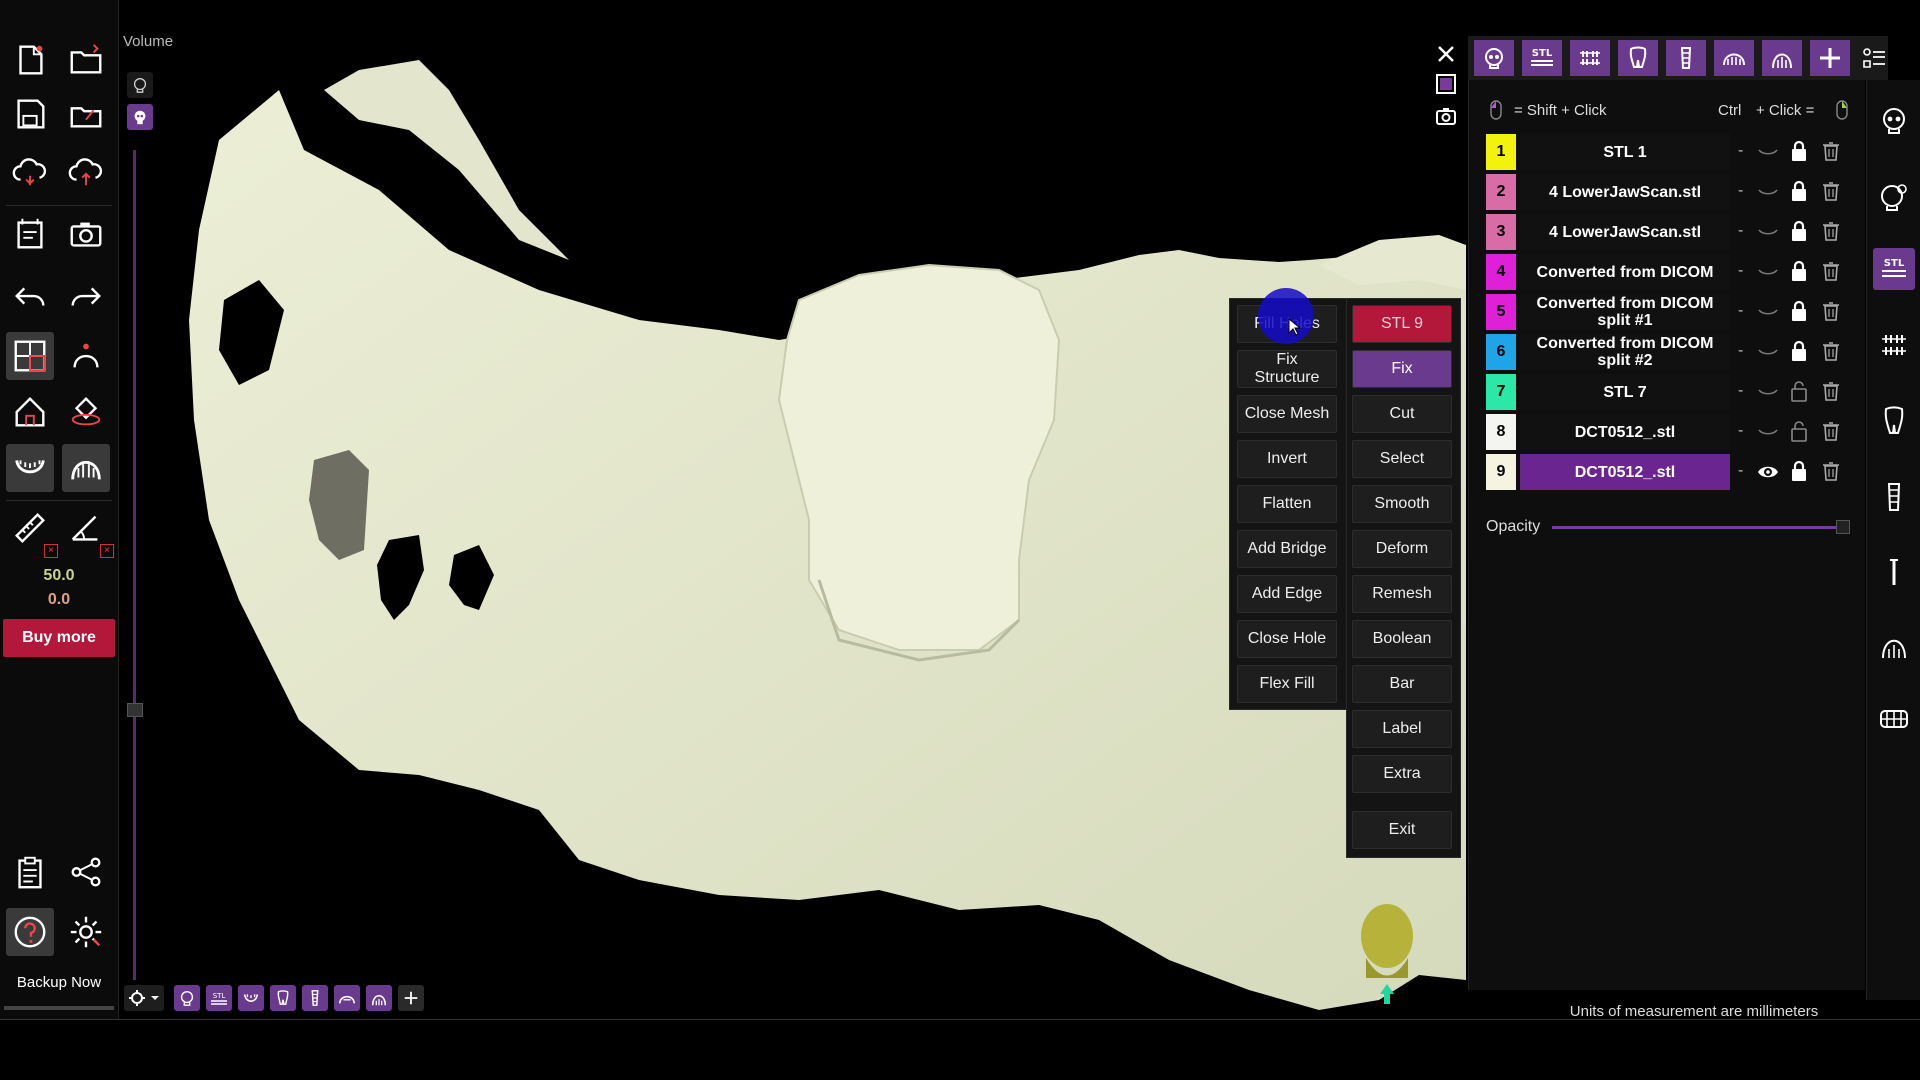 This screenshot has height=1080, width=1920. I want to click on rotate-view-icon, so click(86, 412).